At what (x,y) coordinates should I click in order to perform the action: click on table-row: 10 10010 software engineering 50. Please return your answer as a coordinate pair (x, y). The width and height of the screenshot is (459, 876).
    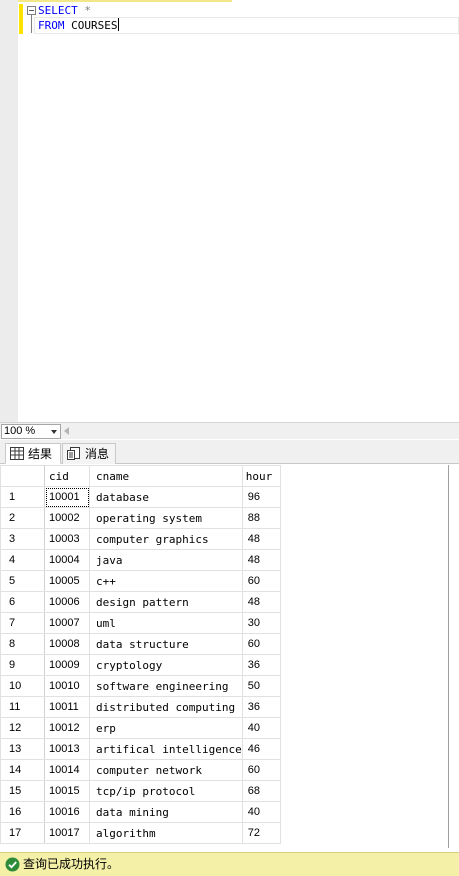
    Looking at the image, I should click on (140, 686).